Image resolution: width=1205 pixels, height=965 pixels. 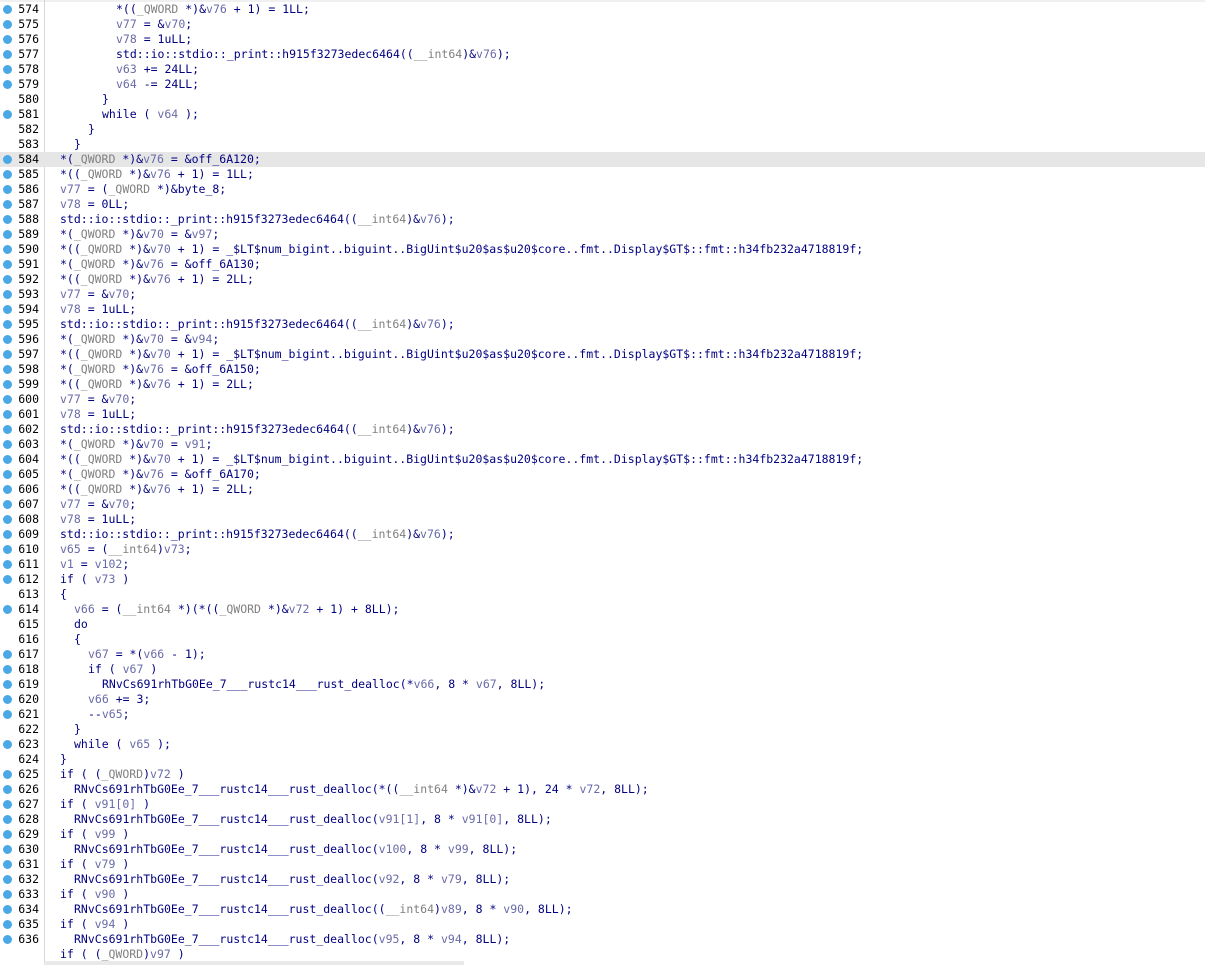 I want to click on code-line: 624}, so click(x=602, y=759).